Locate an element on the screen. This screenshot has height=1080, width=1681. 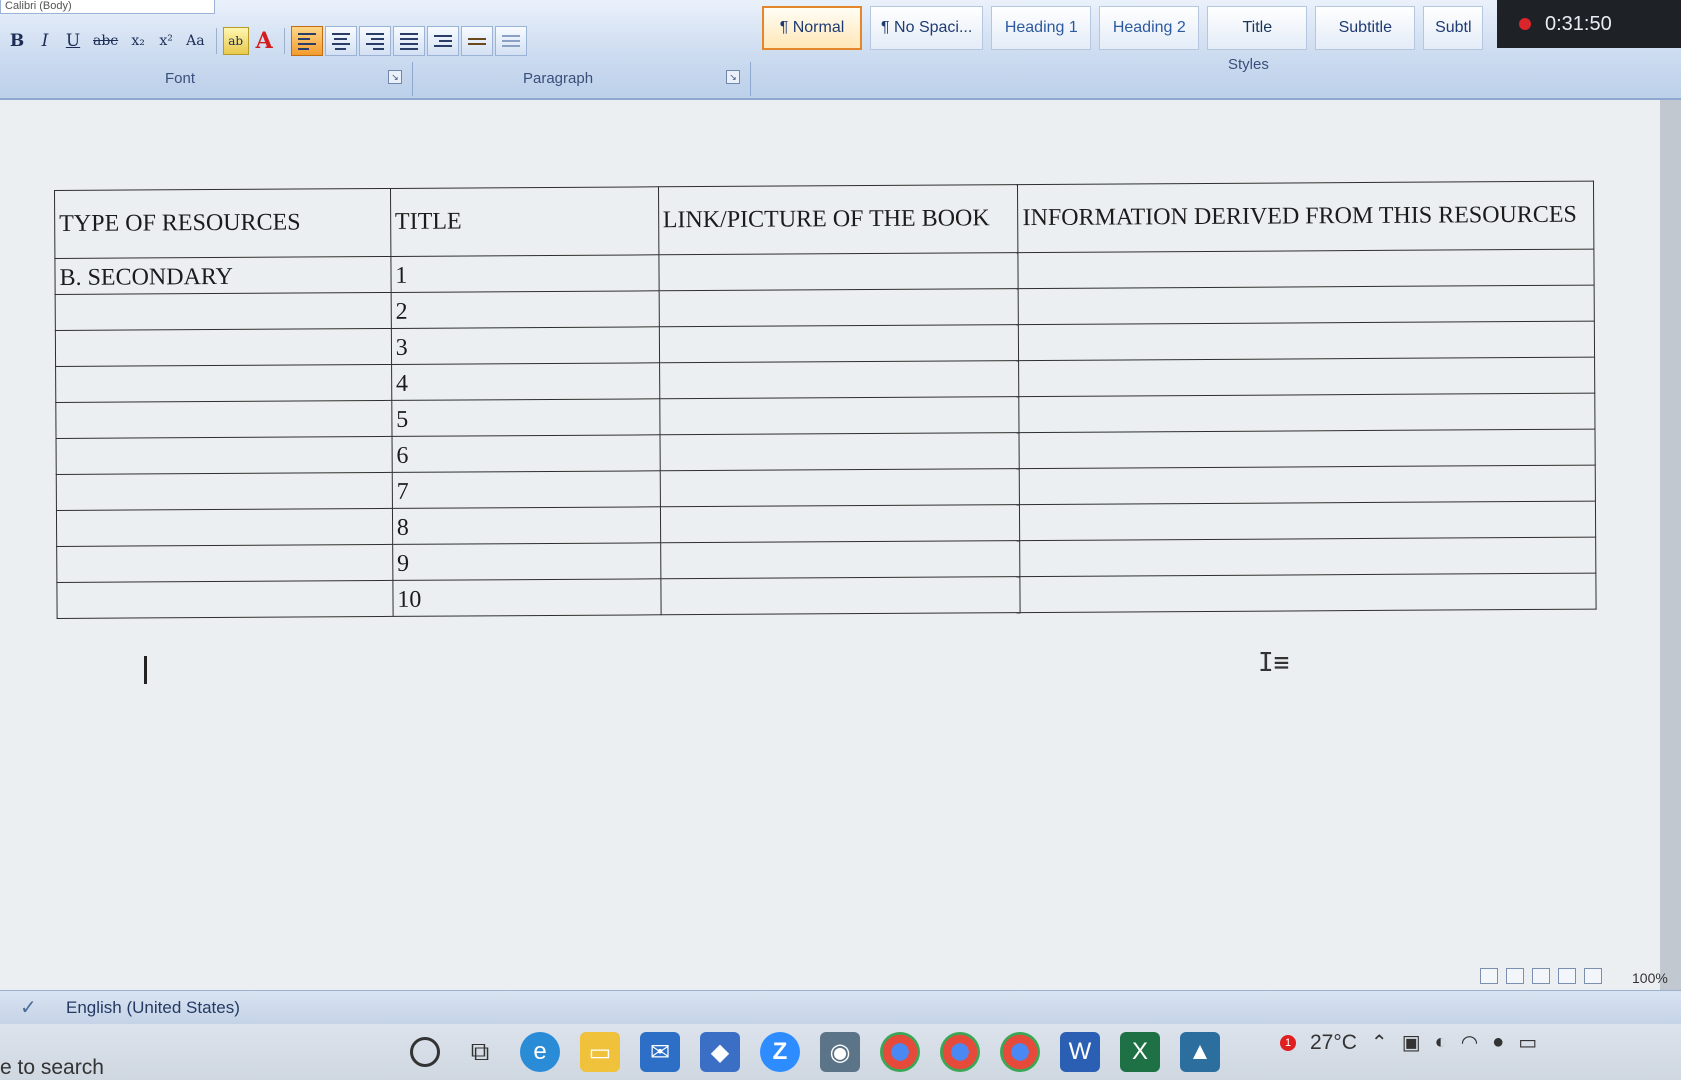
header-type-of-resources: TYPE OF RESOURCES is located at coordinates (222, 223).